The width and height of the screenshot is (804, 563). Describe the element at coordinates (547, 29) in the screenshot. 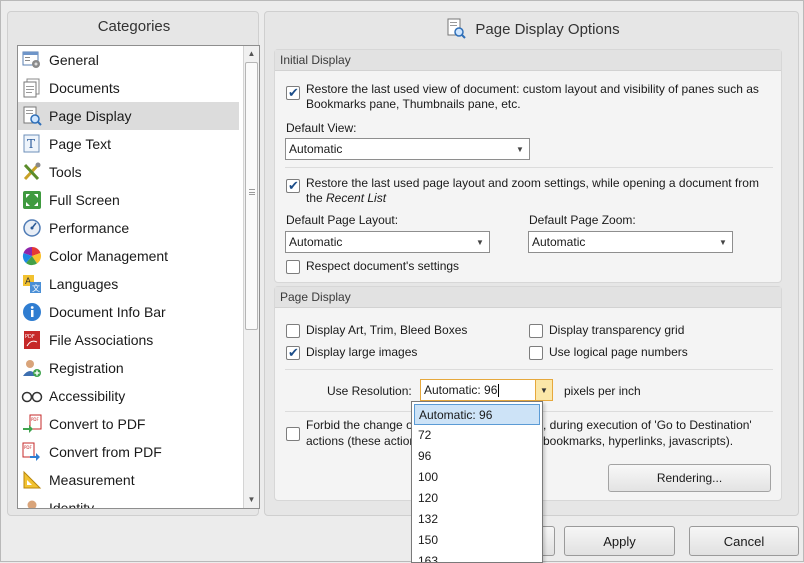

I see `options-title-text: Page Display Options` at that location.